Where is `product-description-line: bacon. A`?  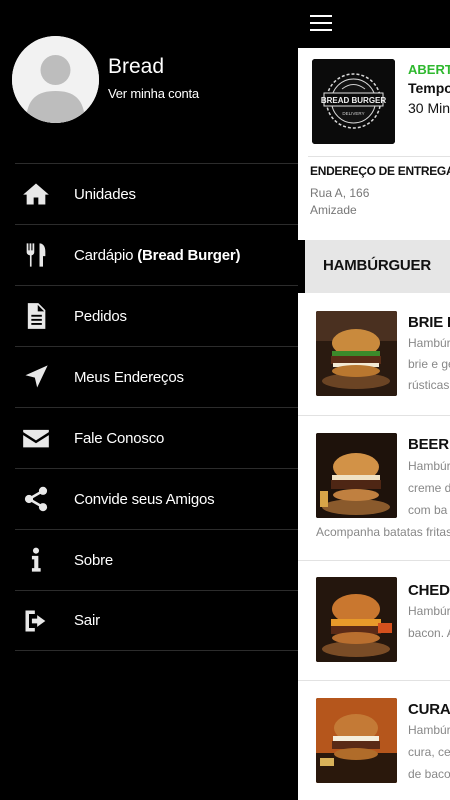 product-description-line: bacon. A is located at coordinates (429, 633).